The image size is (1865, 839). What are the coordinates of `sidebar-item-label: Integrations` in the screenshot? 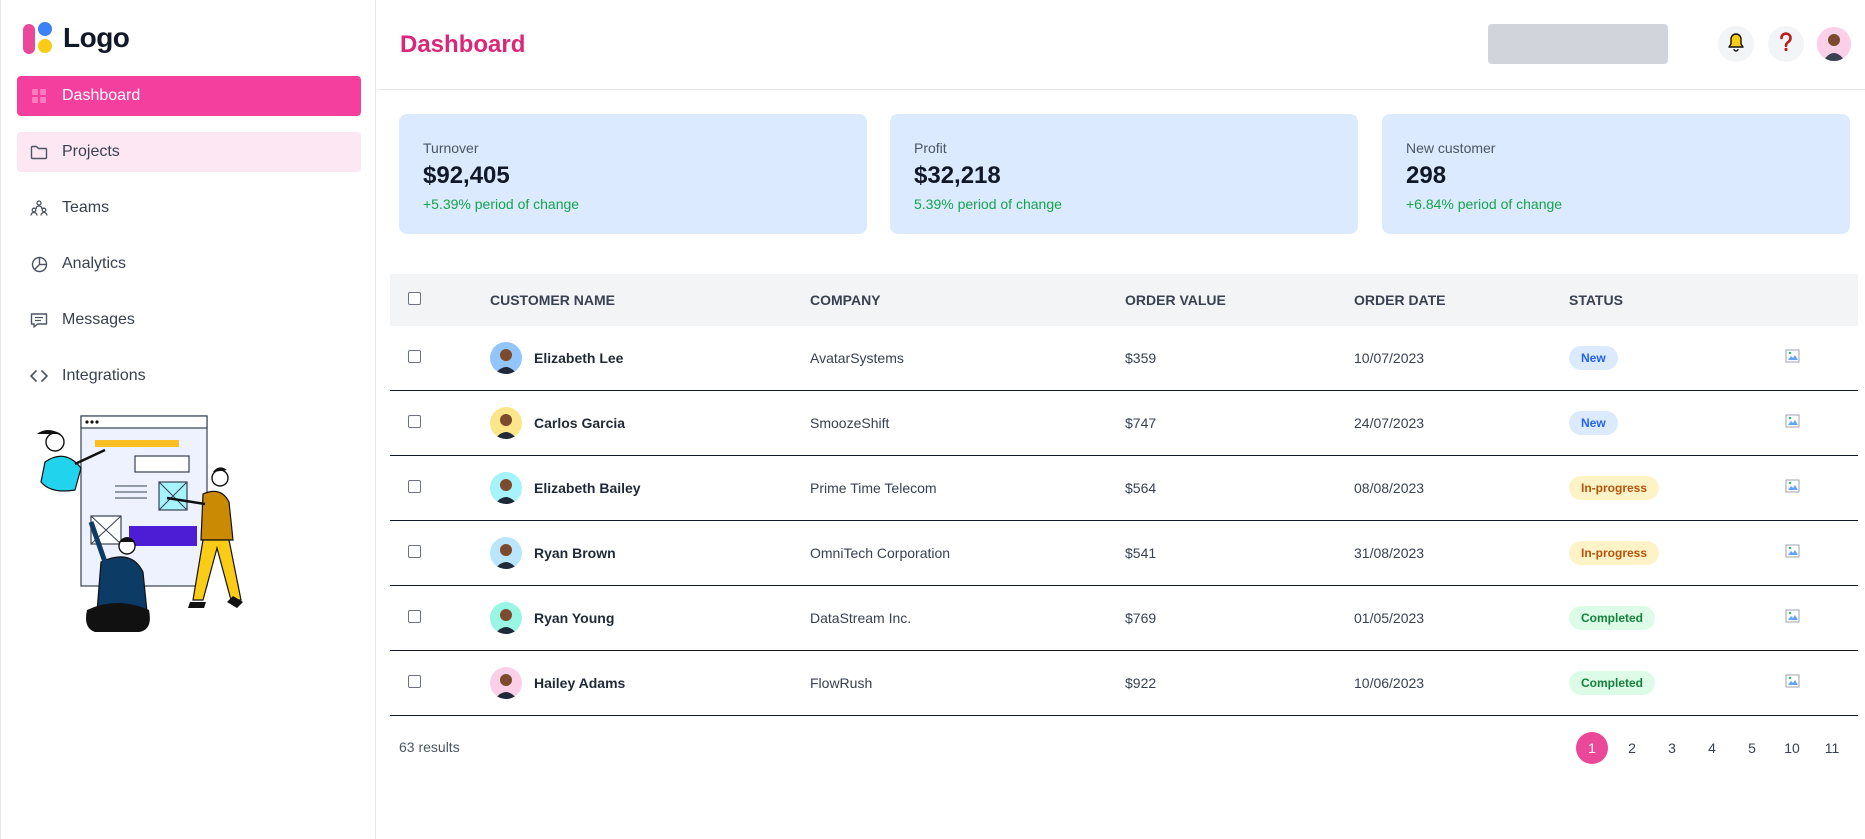 It's located at (104, 375).